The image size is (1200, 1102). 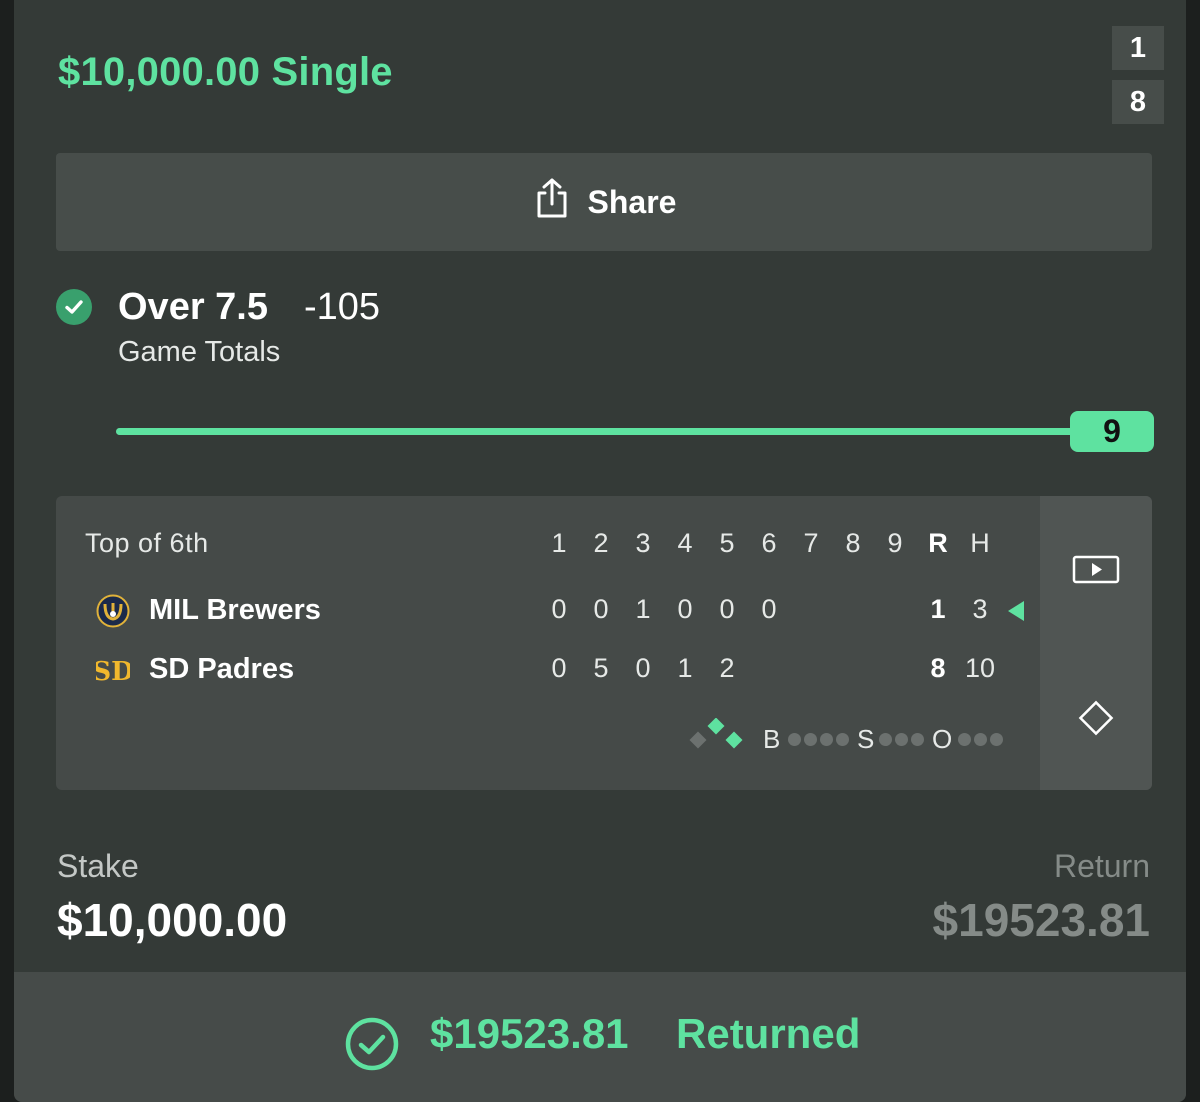 I want to click on inning-header-8: 8, so click(x=853, y=543).